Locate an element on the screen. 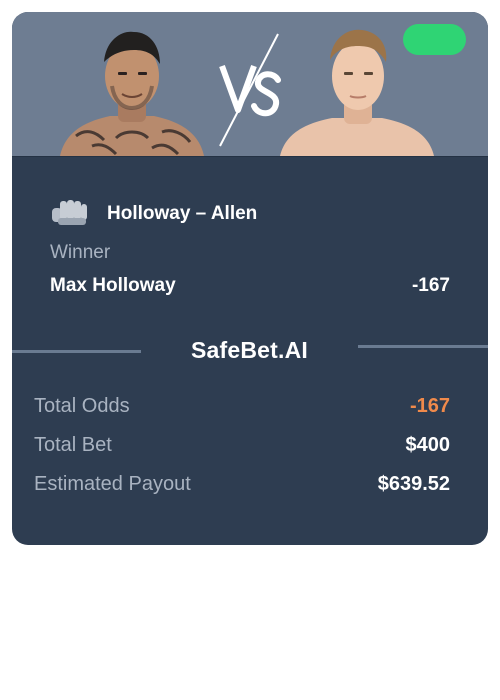  divider-right is located at coordinates (423, 346).